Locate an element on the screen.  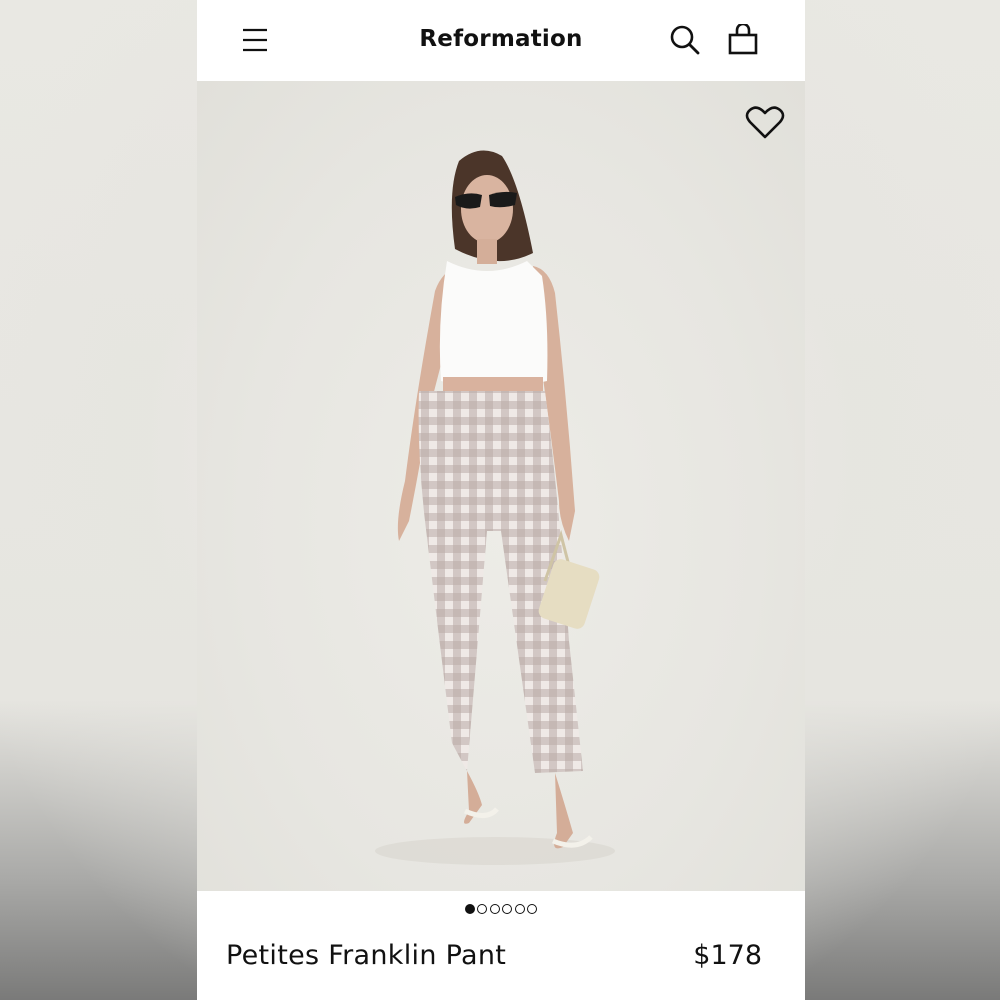
site-header: Reformation is located at coordinates (501, 40).